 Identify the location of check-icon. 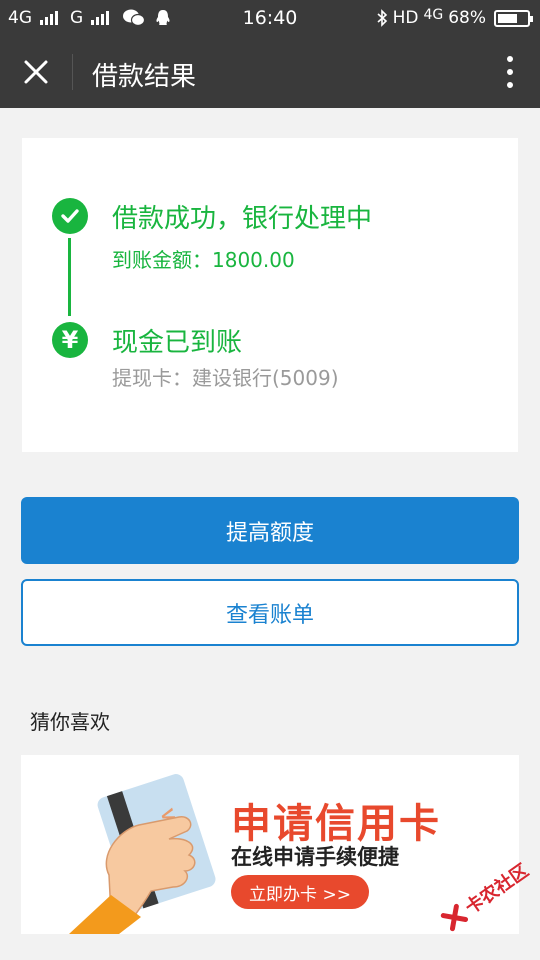
(70, 216).